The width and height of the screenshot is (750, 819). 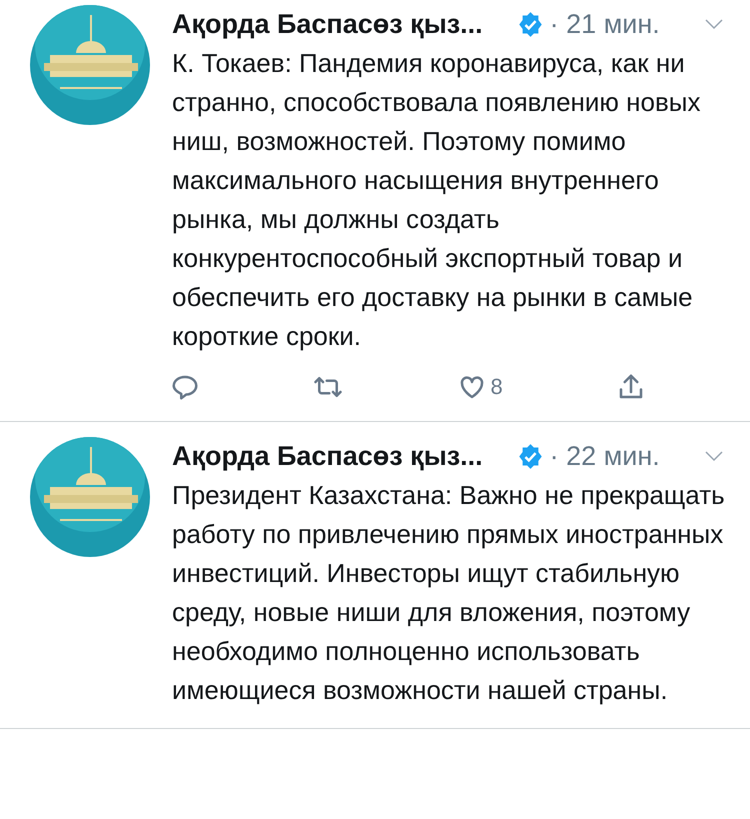 I want to click on timestamp: · 21 мин., so click(x=605, y=24).